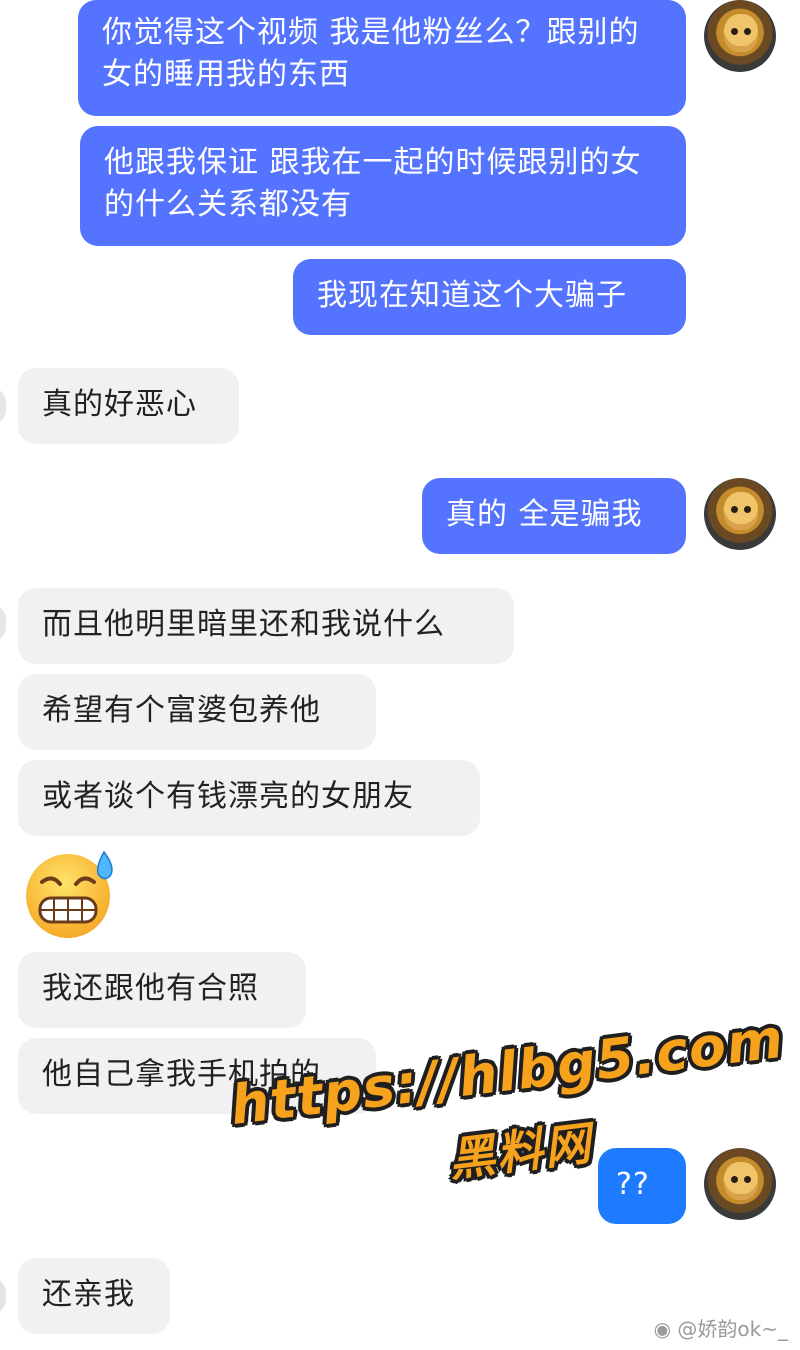 Image resolution: width=800 pixels, height=1350 pixels. I want to click on message-text: 你觉得这个视频 我是他粉丝么？跟别的女的睡用我的东西, so click(371, 53).